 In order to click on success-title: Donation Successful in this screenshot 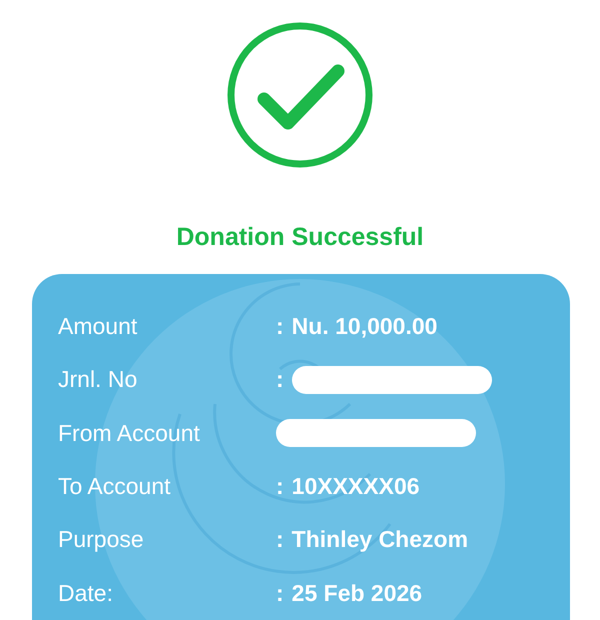, I will do `click(300, 237)`.